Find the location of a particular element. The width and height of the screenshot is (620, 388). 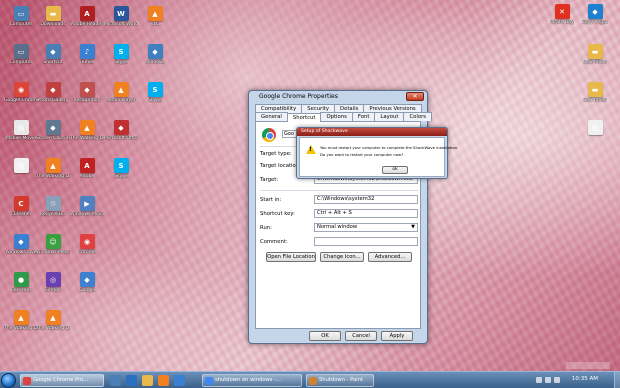

dialog-ok-button: ok is located at coordinates (395, 170).